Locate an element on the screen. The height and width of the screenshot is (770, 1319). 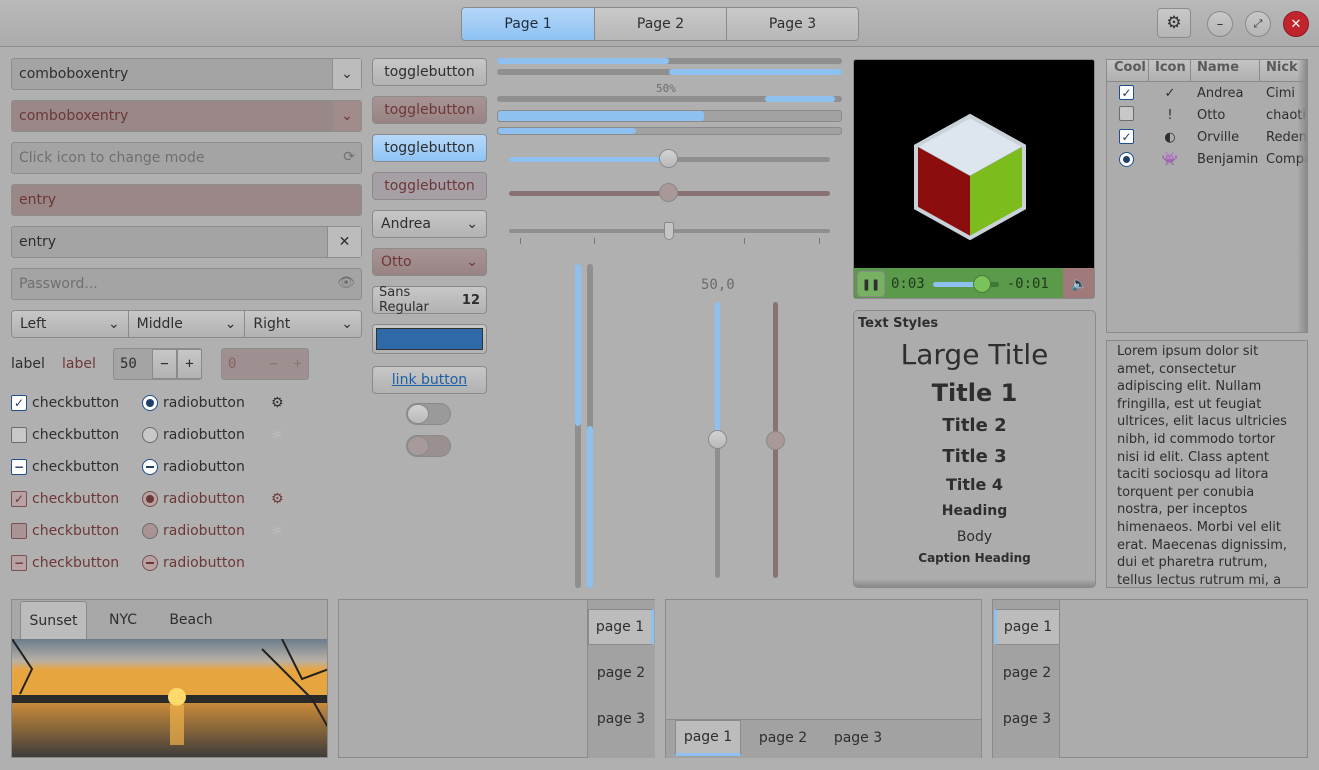
title-3: Title 3 is located at coordinates (974, 456).